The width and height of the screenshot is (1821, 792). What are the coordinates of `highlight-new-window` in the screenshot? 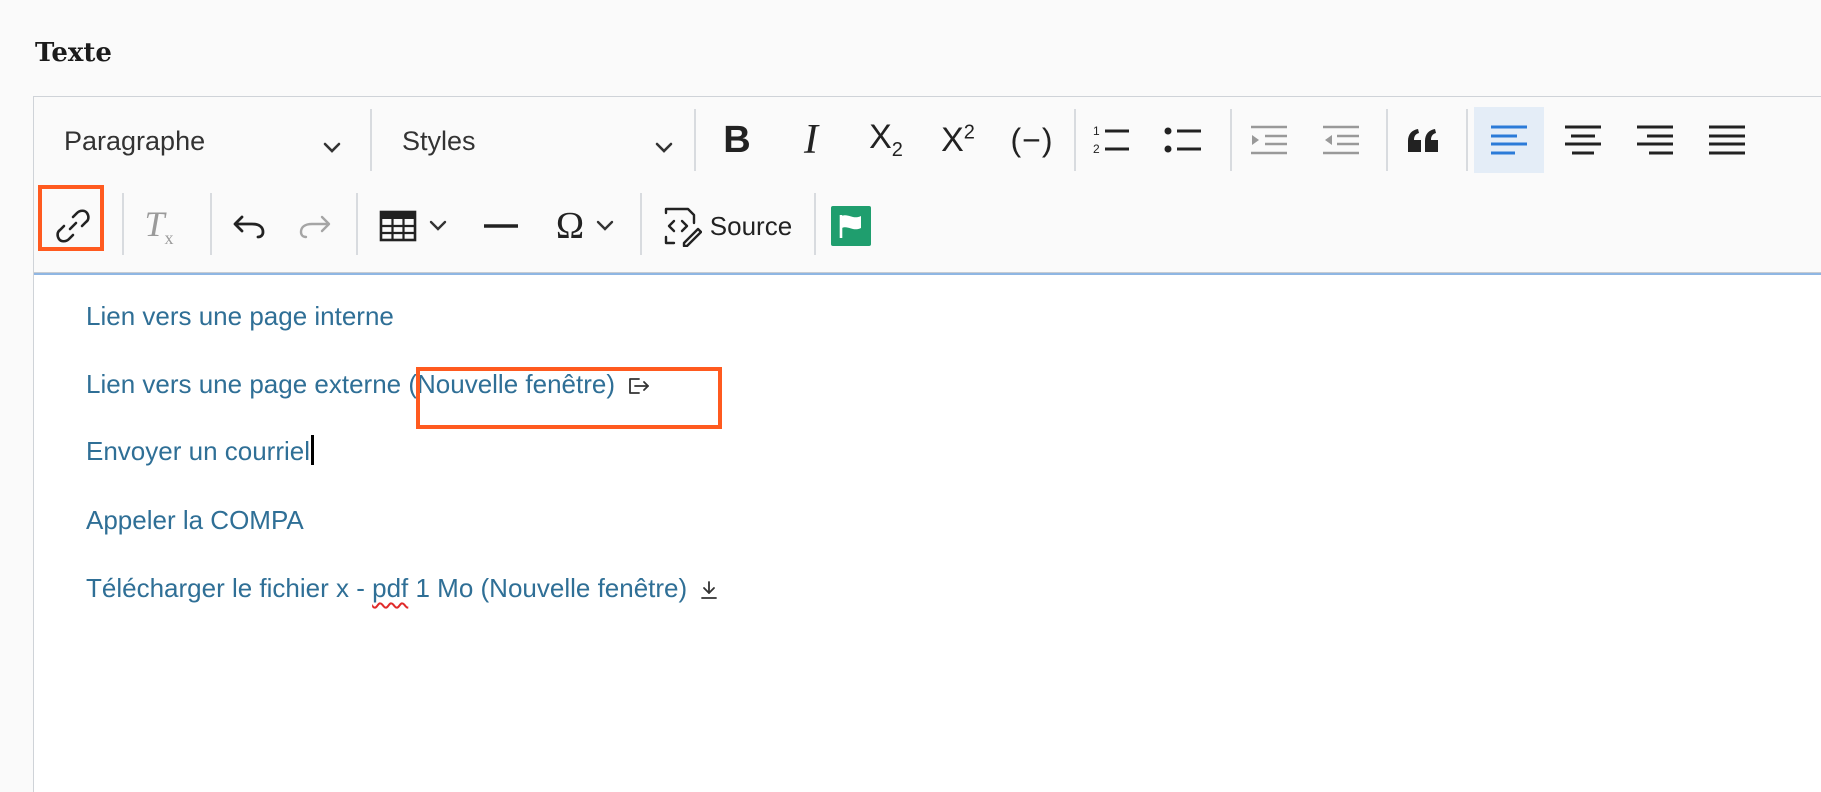 It's located at (569, 398).